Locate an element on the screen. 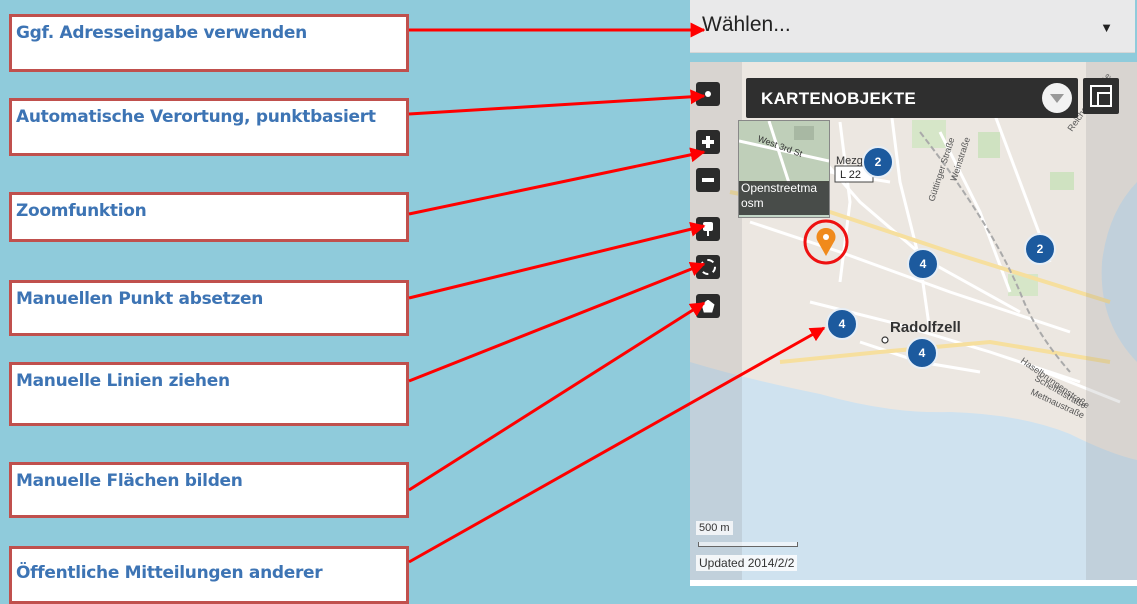 Image resolution: width=1137 pixels, height=604 pixels. updated-label: Updated 2014/2/2 is located at coordinates (747, 563).